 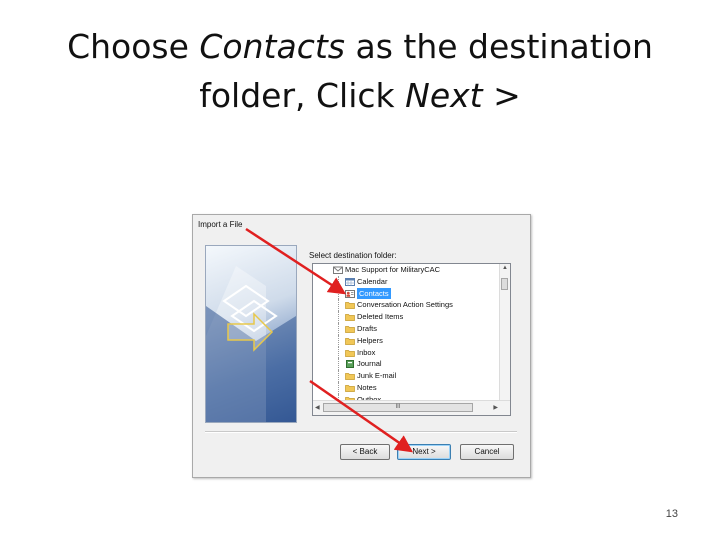 What do you see at coordinates (353, 255) in the screenshot?
I see `destination-folder-label: Select destination folder:` at bounding box center [353, 255].